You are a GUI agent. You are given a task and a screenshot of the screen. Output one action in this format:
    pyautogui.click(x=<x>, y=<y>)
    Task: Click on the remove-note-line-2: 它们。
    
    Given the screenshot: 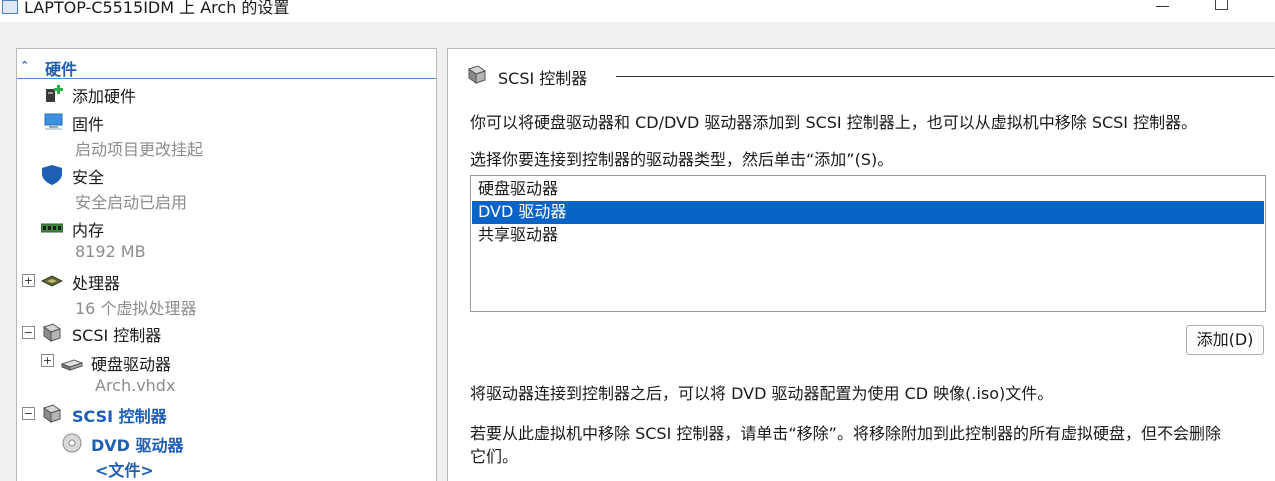 What is the action you would take?
    pyautogui.click(x=494, y=456)
    